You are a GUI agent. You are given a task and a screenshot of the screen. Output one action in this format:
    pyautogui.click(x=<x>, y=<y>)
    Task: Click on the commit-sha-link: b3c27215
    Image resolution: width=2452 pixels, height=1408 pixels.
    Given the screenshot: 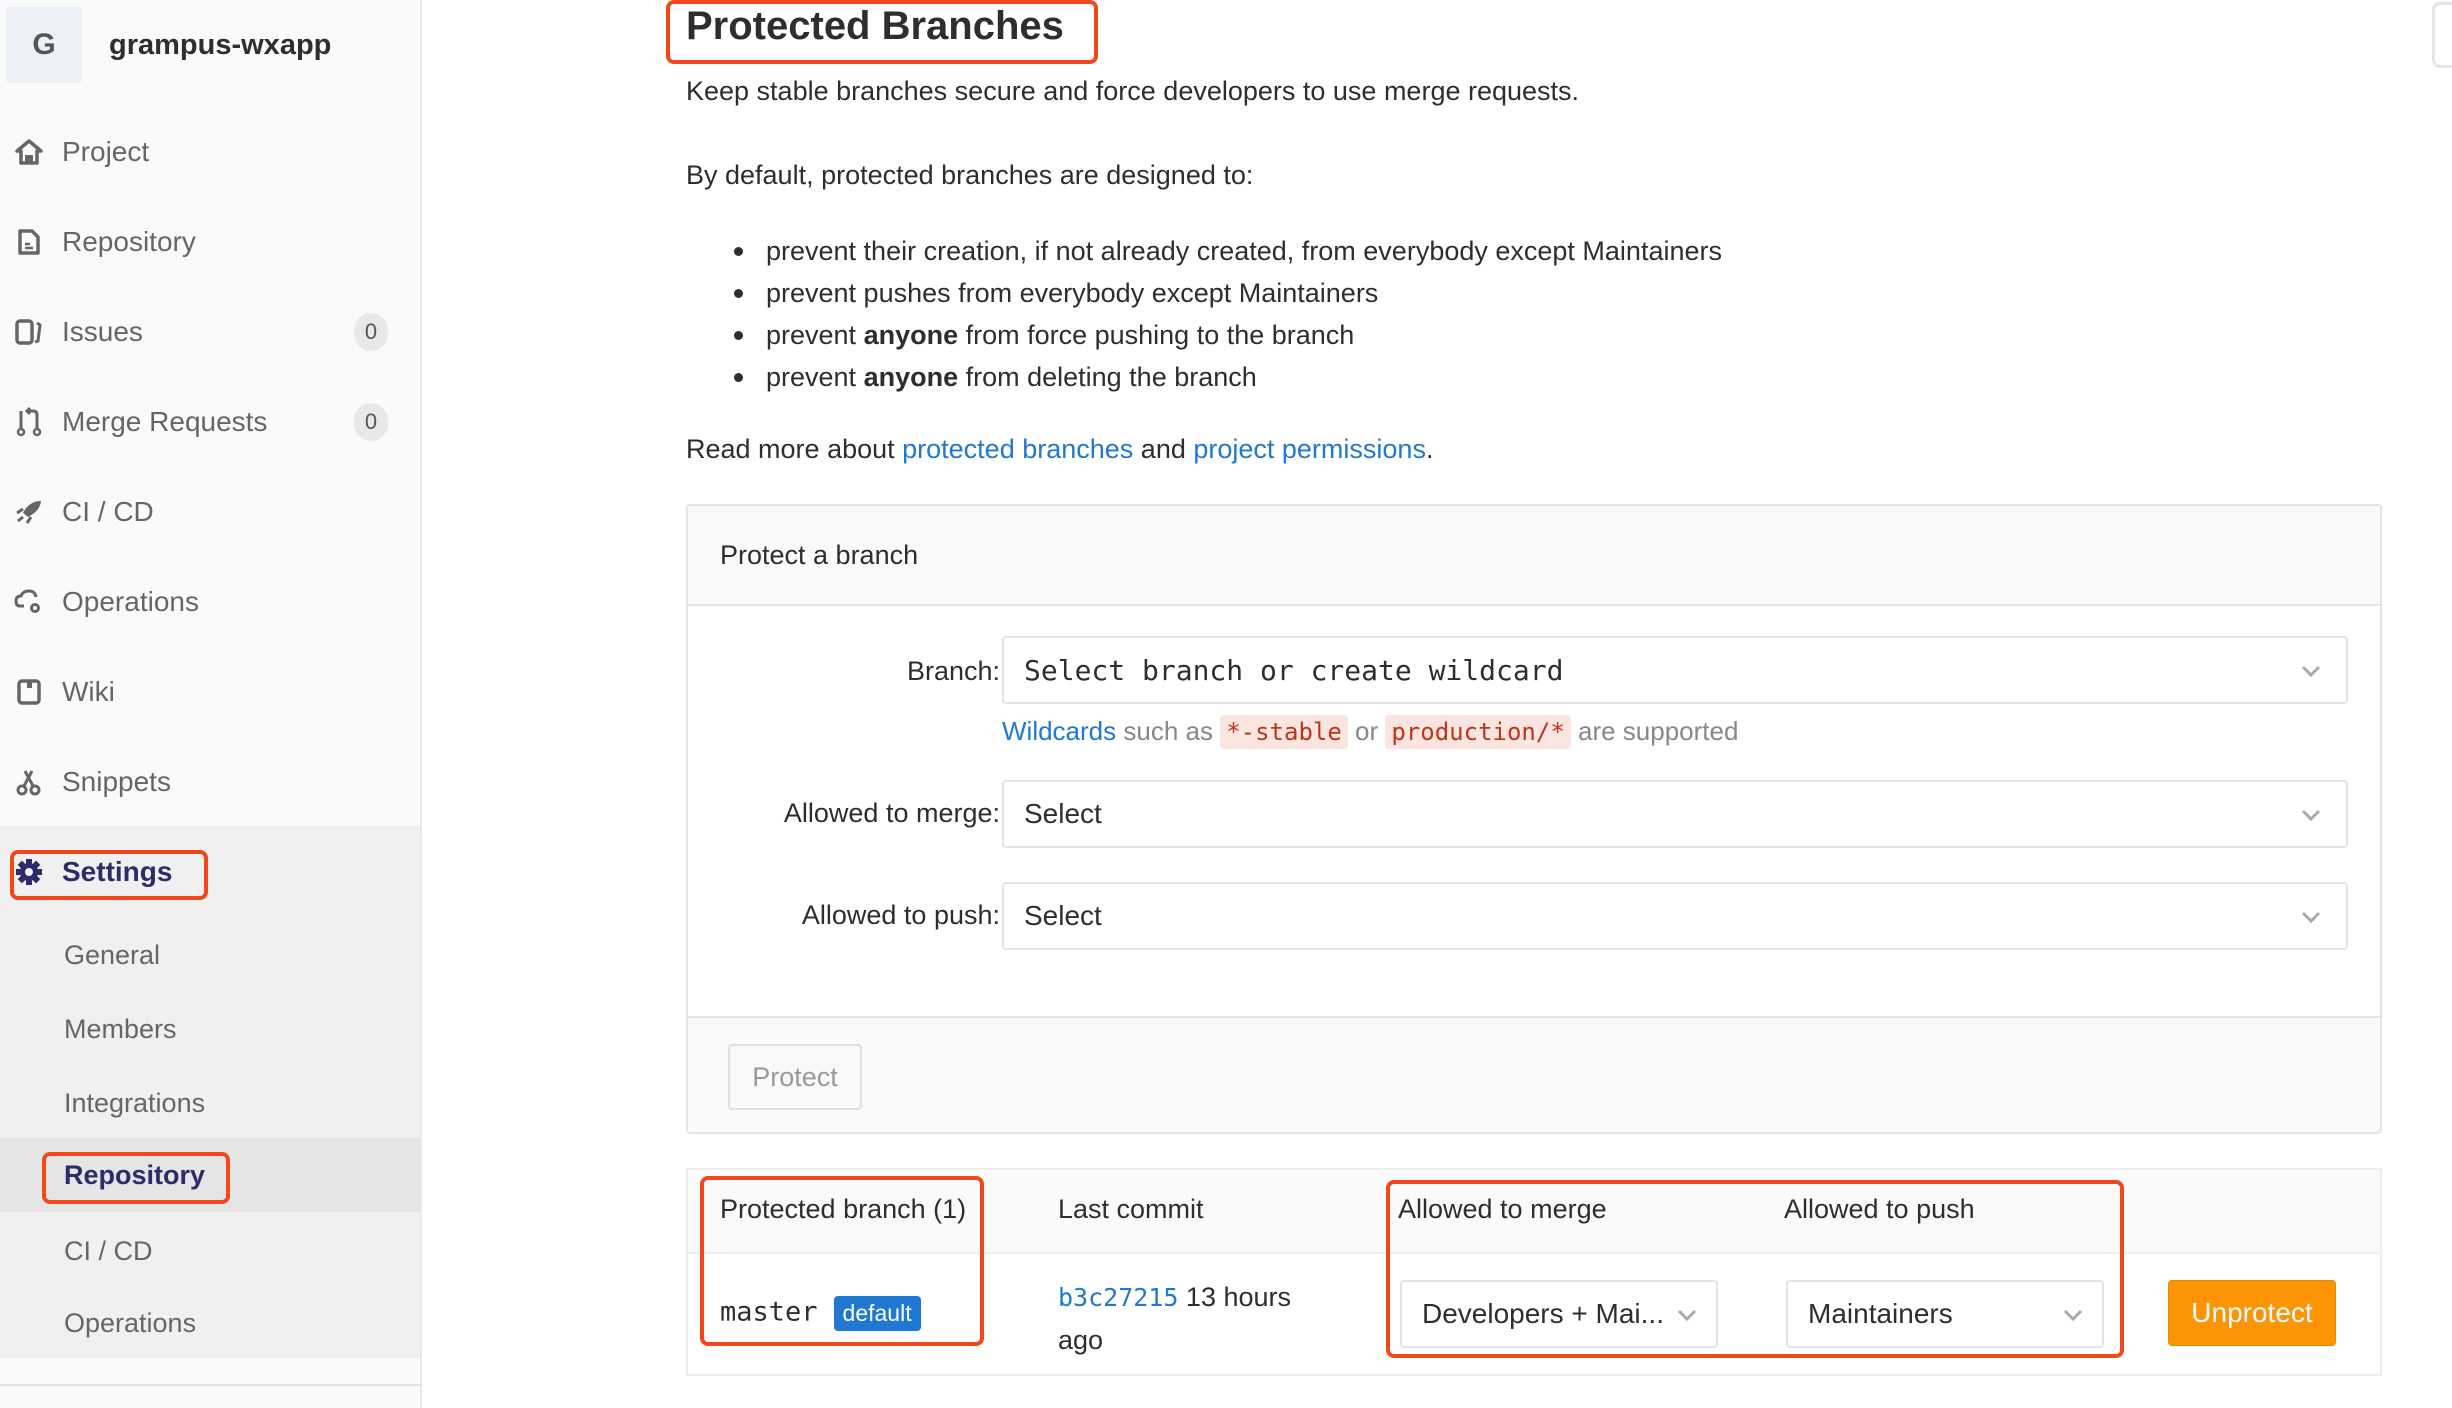 What is the action you would take?
    pyautogui.click(x=1118, y=1297)
    